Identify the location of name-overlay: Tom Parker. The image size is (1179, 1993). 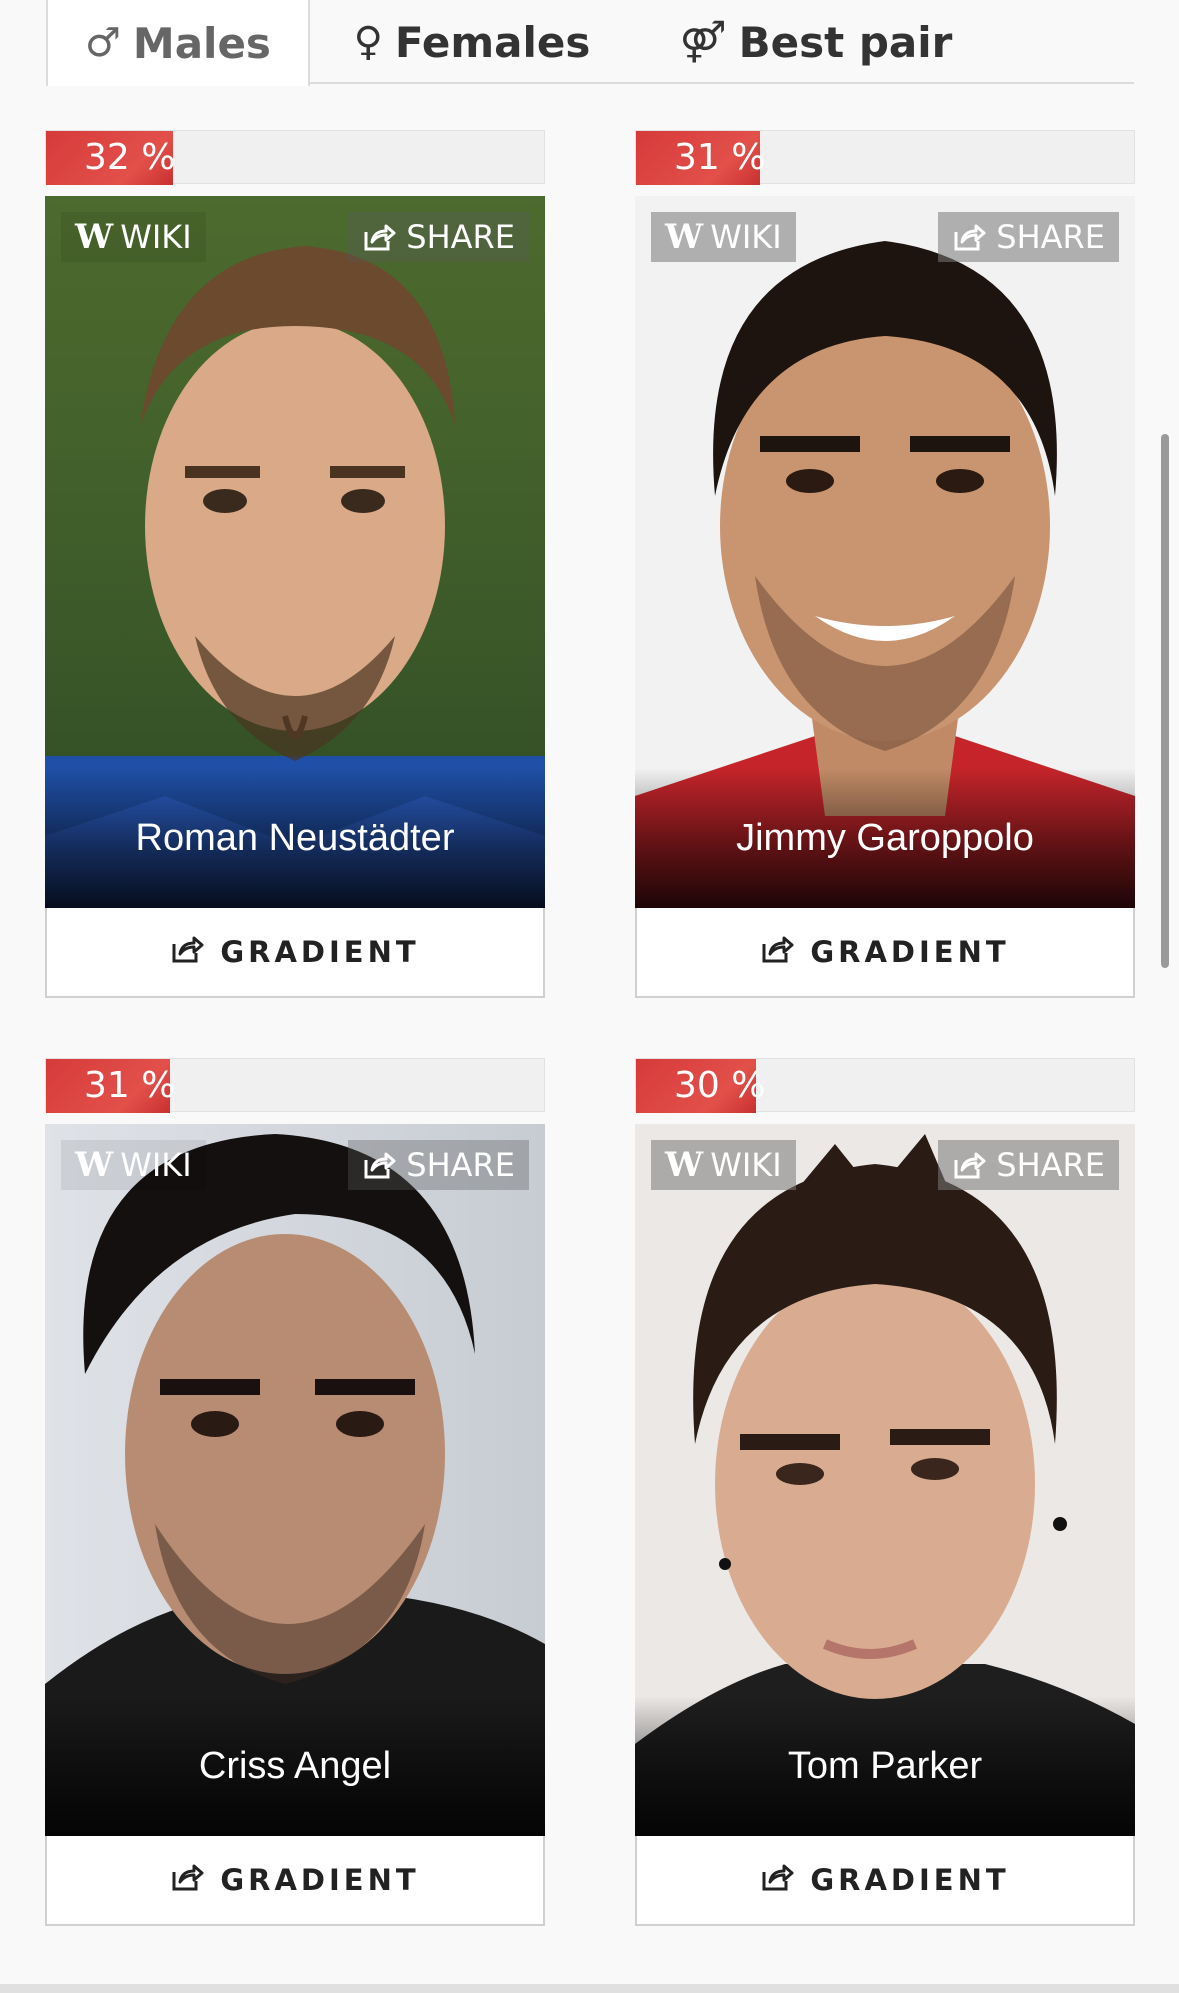
(885, 1766).